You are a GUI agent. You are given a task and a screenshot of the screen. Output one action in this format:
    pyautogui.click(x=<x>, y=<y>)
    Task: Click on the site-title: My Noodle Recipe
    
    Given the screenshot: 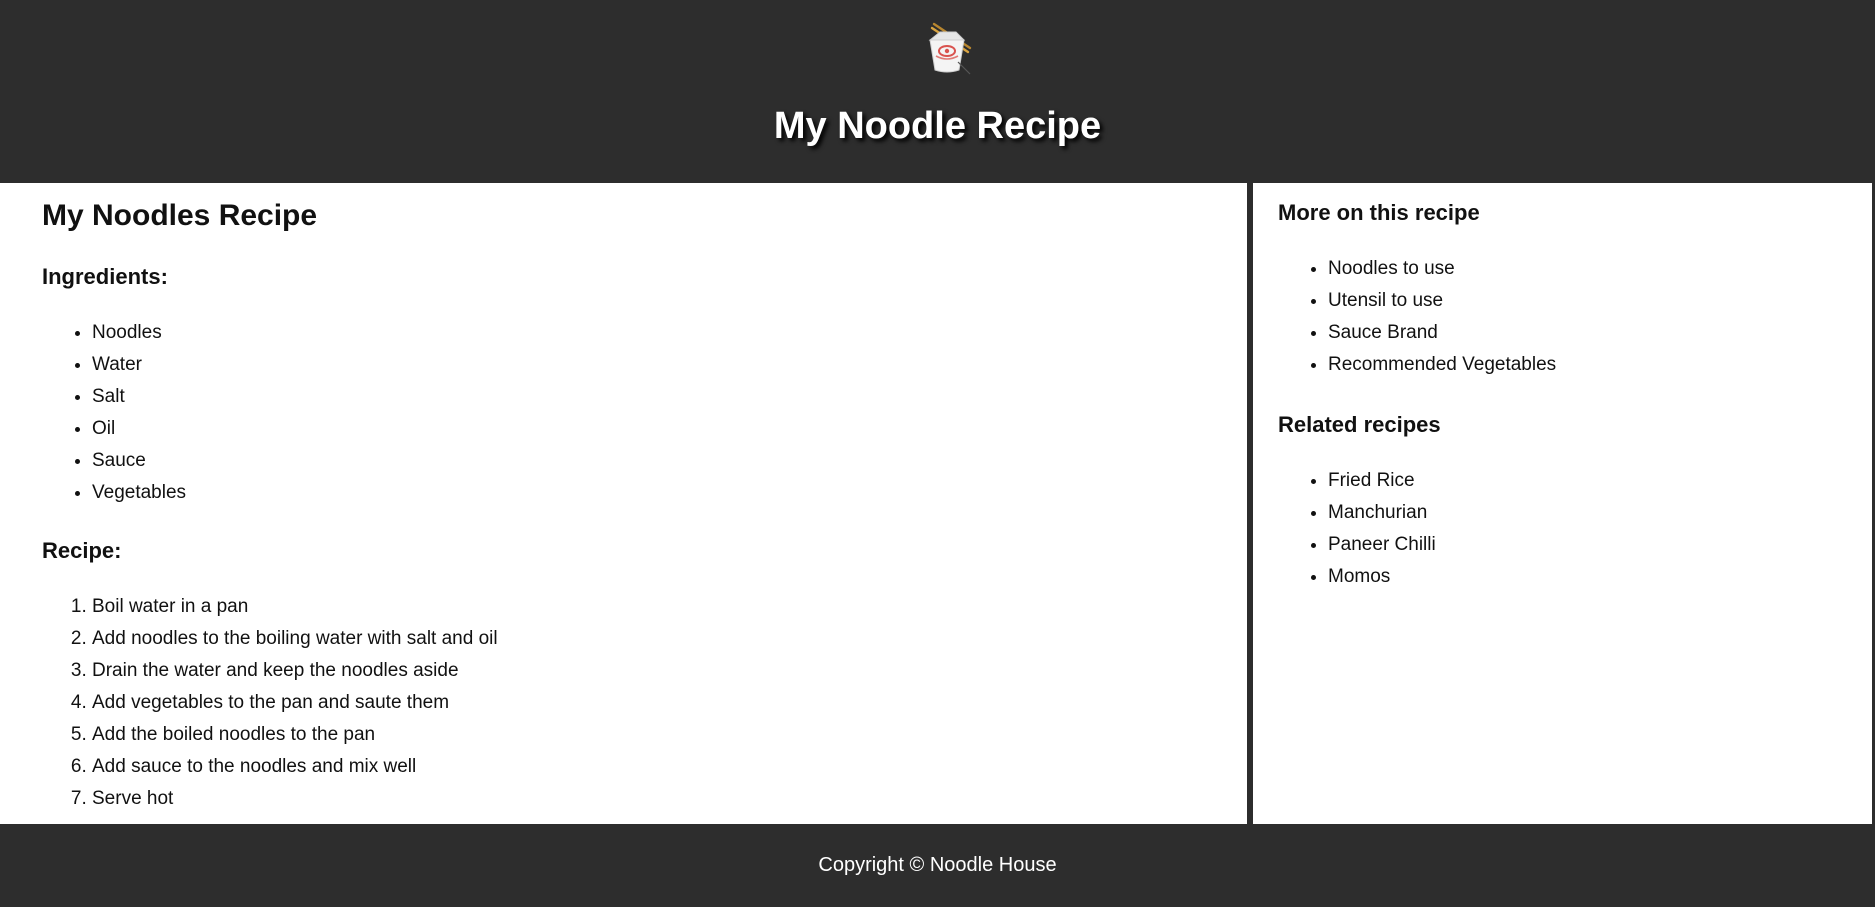 What is the action you would take?
    pyautogui.click(x=937, y=126)
    